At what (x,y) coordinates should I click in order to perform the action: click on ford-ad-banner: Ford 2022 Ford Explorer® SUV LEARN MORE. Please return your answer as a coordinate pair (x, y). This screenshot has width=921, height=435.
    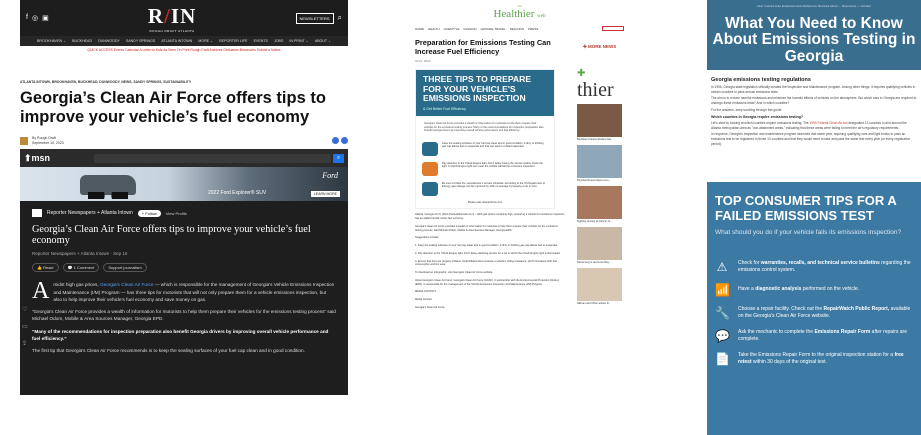
    Looking at the image, I should click on (184, 184).